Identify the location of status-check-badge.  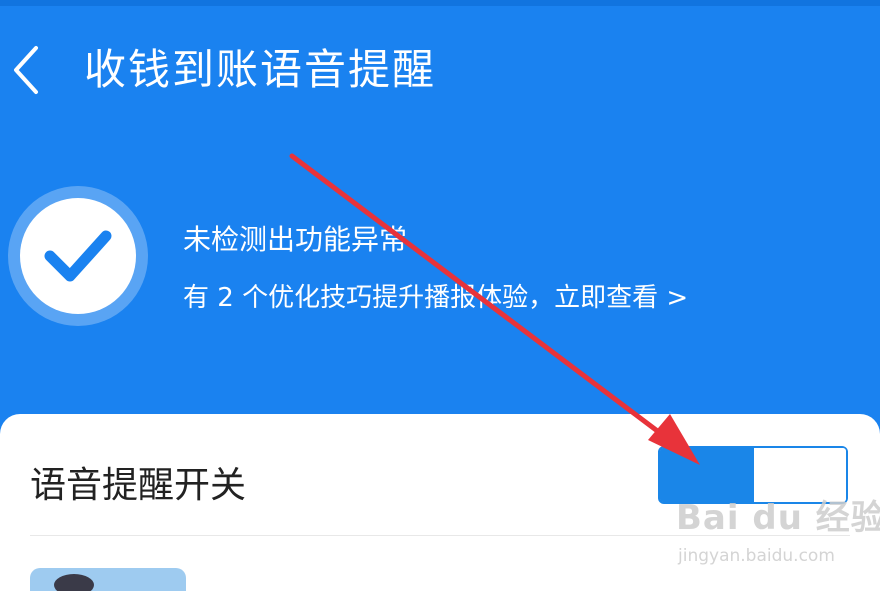
(78, 256).